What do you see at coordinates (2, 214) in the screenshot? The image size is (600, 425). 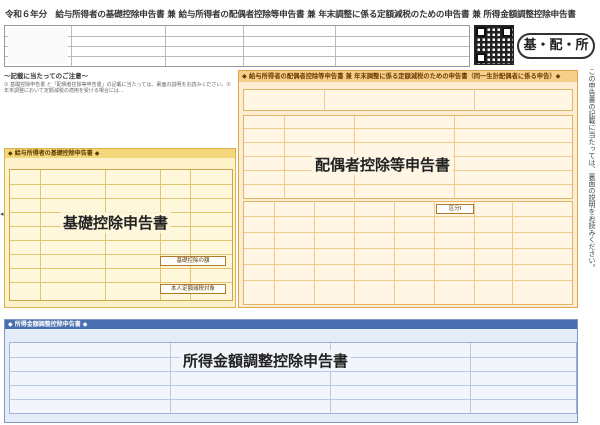 I see `left-arrow-icon: ◂` at bounding box center [2, 214].